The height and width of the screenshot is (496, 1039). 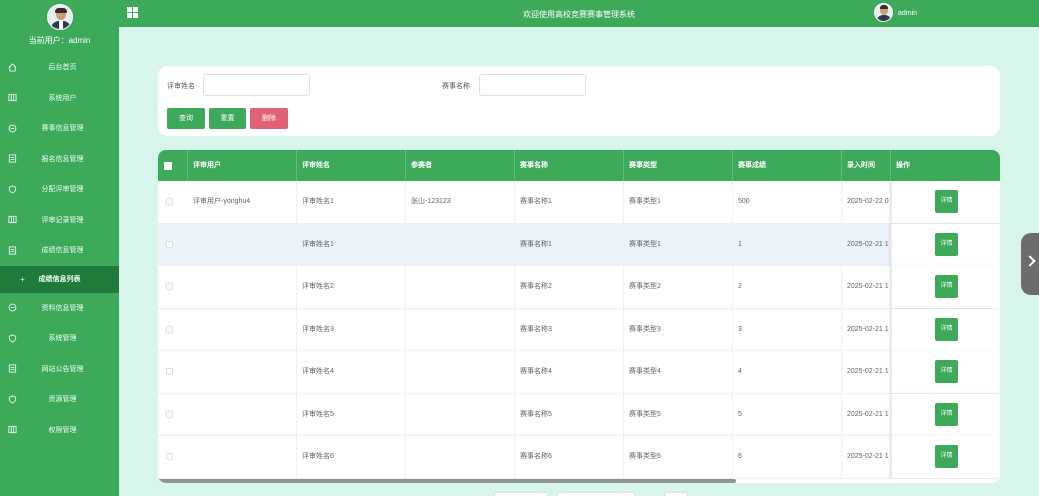 I want to click on reviewer-name-input, so click(x=256, y=85).